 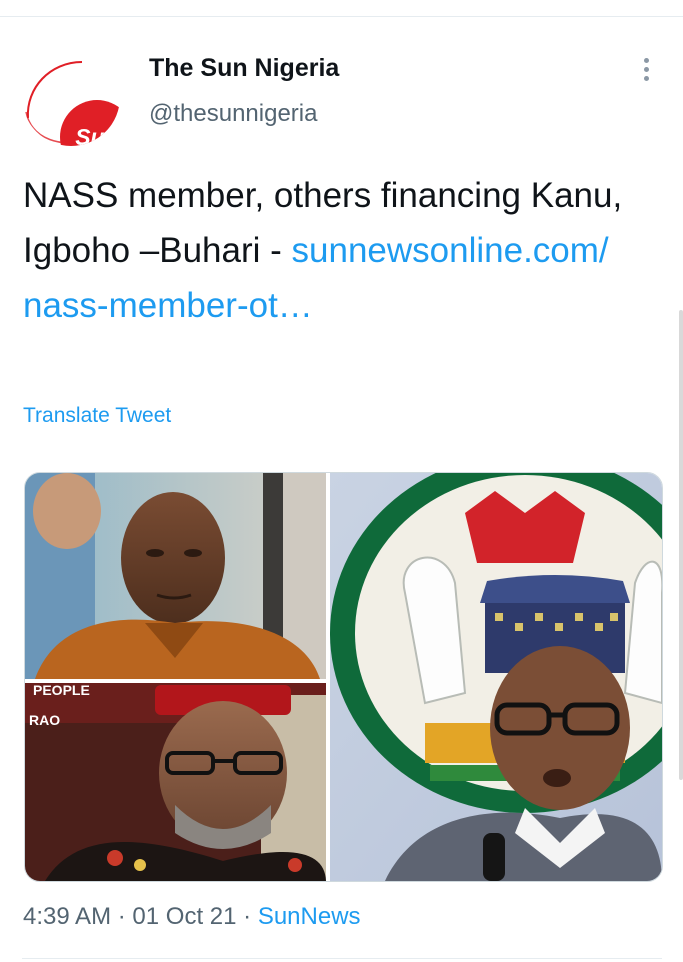 I want to click on avatar-logo-text: Sun, so click(x=97, y=135).